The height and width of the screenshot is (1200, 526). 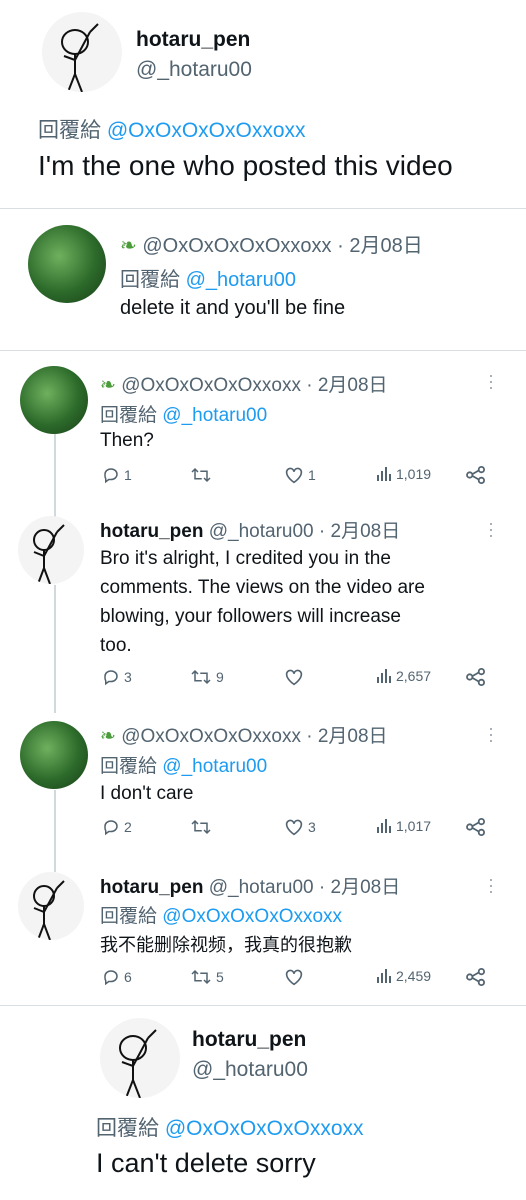 I want to click on retweet-button: 9, so click(x=207, y=677).